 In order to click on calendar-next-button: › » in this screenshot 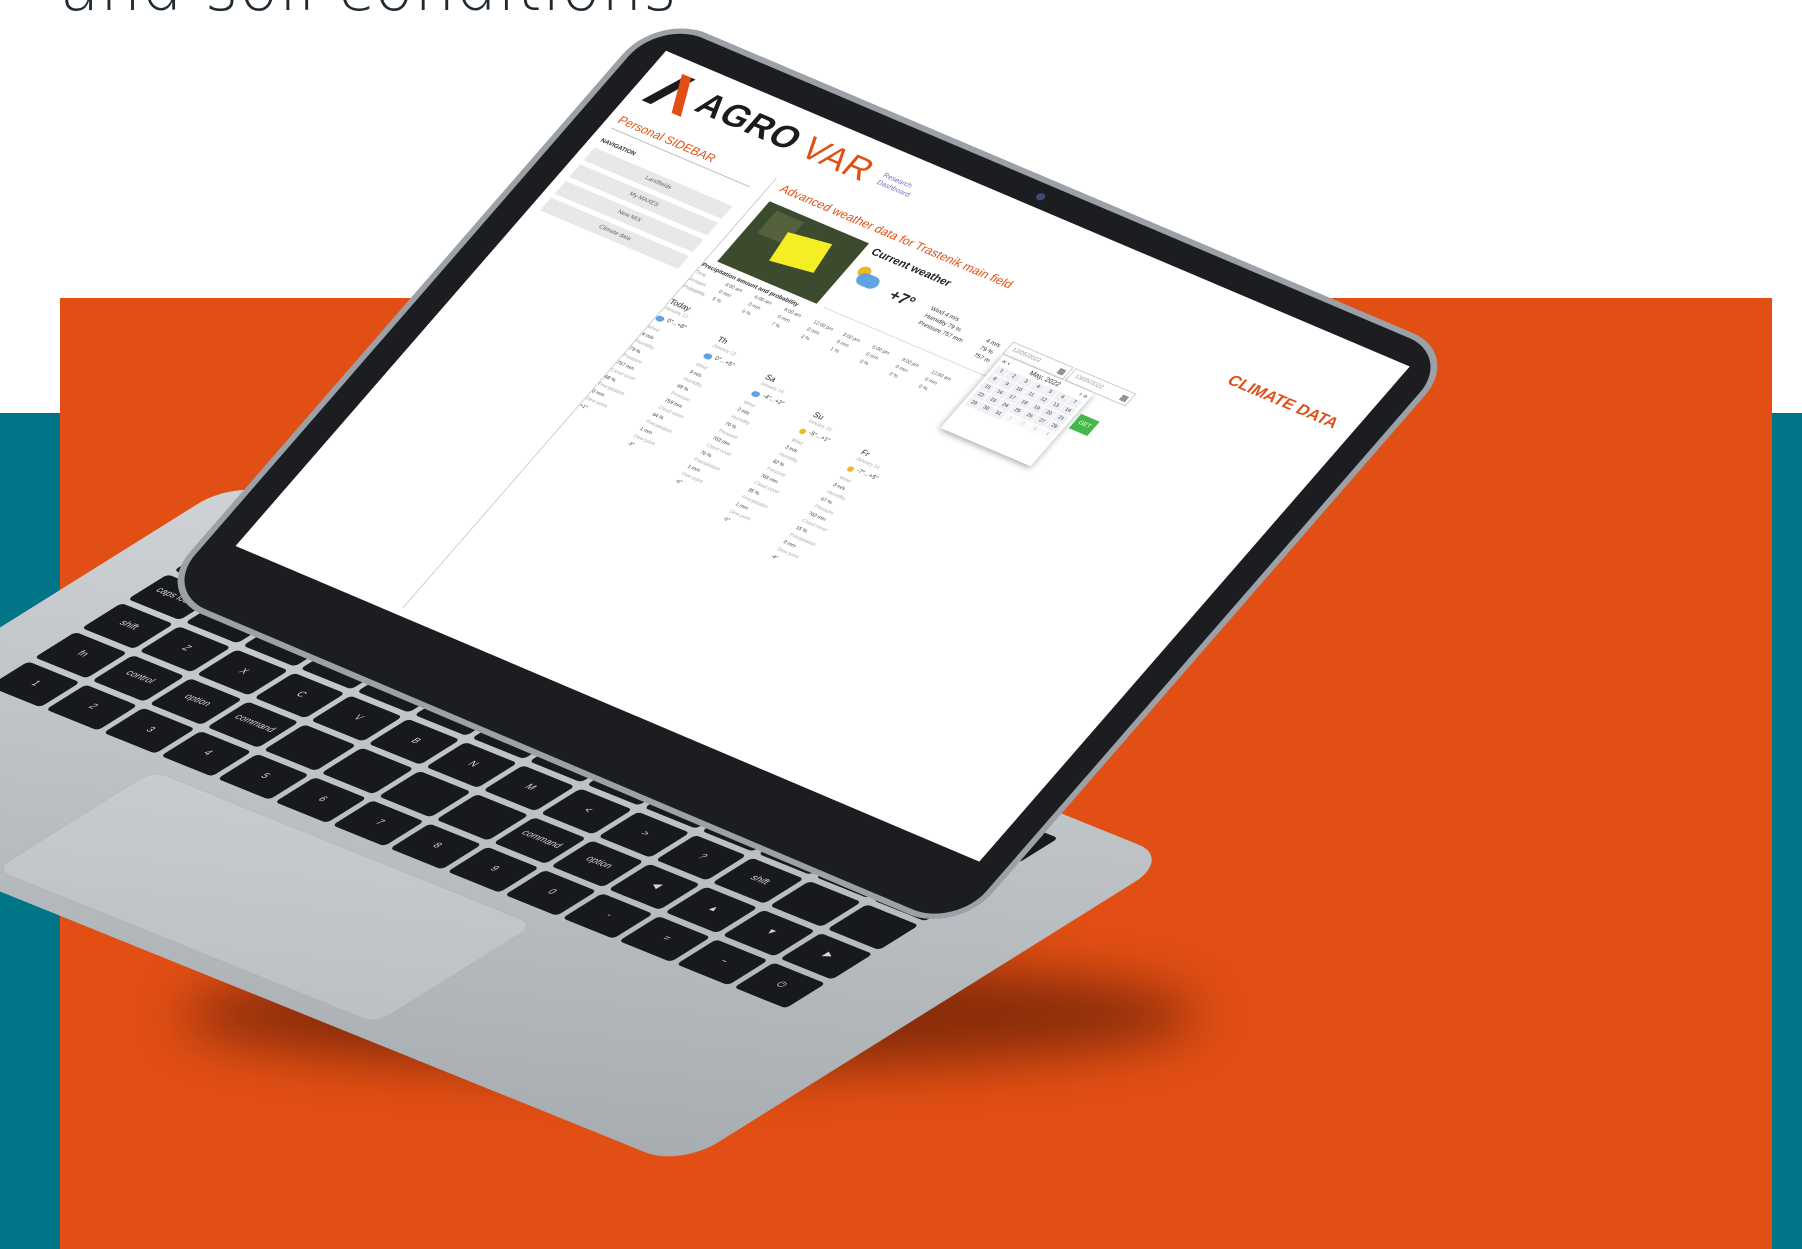, I will do `click(1083, 395)`.